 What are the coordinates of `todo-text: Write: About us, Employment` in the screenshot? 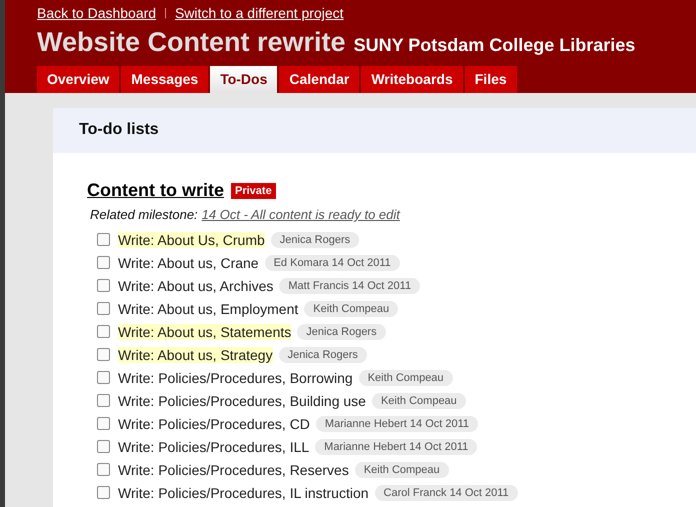 It's located at (208, 308).